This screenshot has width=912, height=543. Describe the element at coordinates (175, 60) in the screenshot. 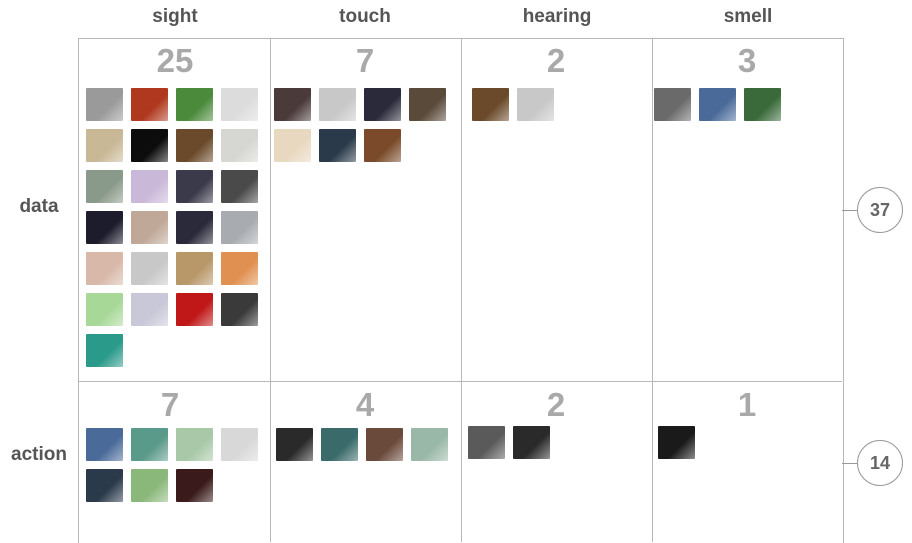

I see `cell-count-data-sight: 25` at that location.